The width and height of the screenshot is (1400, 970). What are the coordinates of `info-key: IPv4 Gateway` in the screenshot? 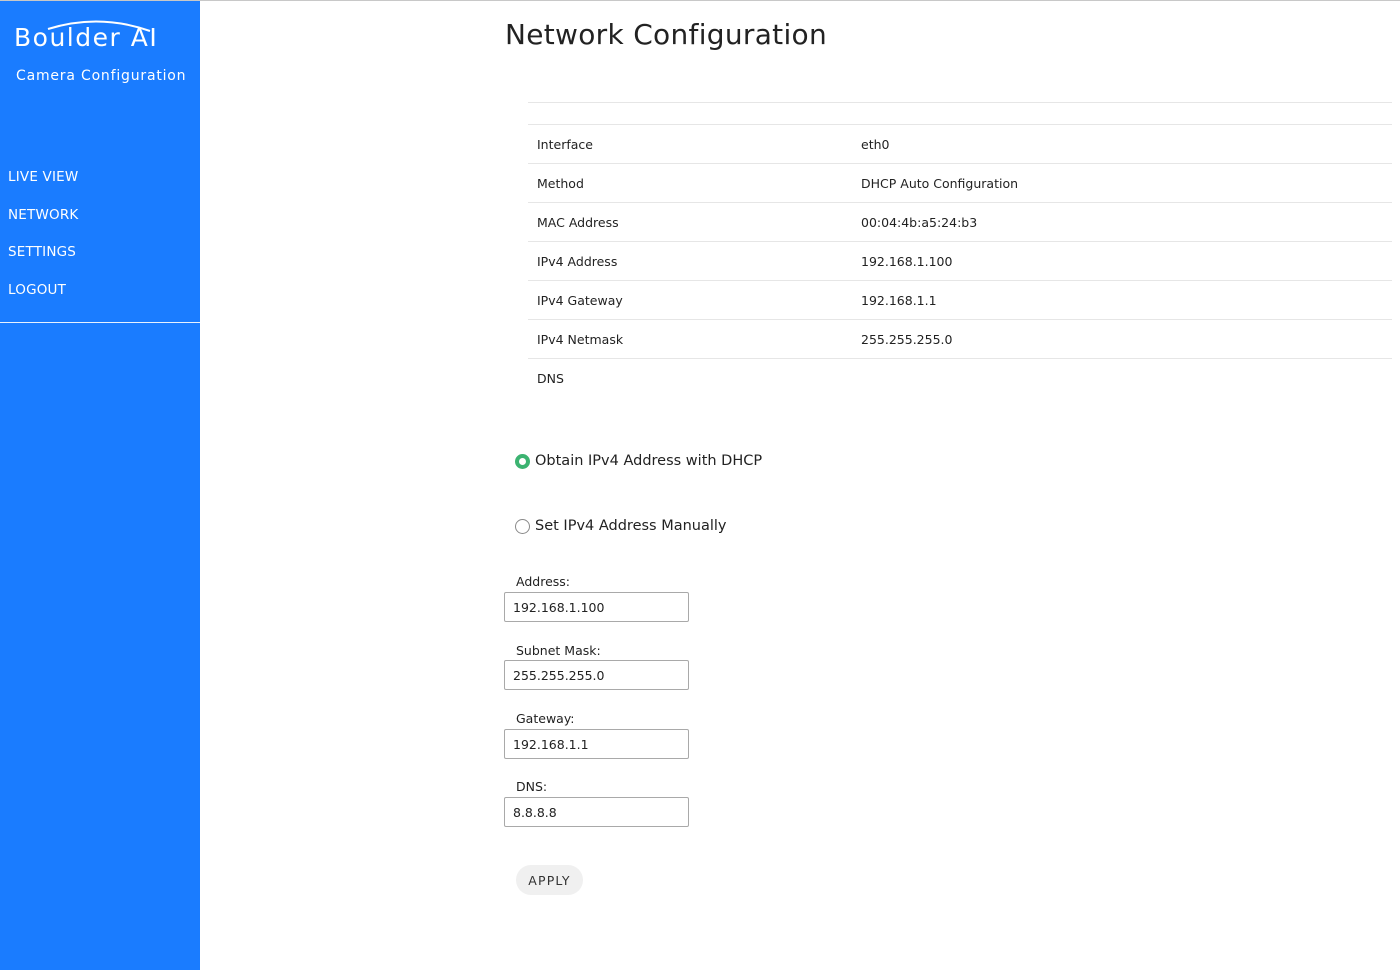 It's located at (690, 300).